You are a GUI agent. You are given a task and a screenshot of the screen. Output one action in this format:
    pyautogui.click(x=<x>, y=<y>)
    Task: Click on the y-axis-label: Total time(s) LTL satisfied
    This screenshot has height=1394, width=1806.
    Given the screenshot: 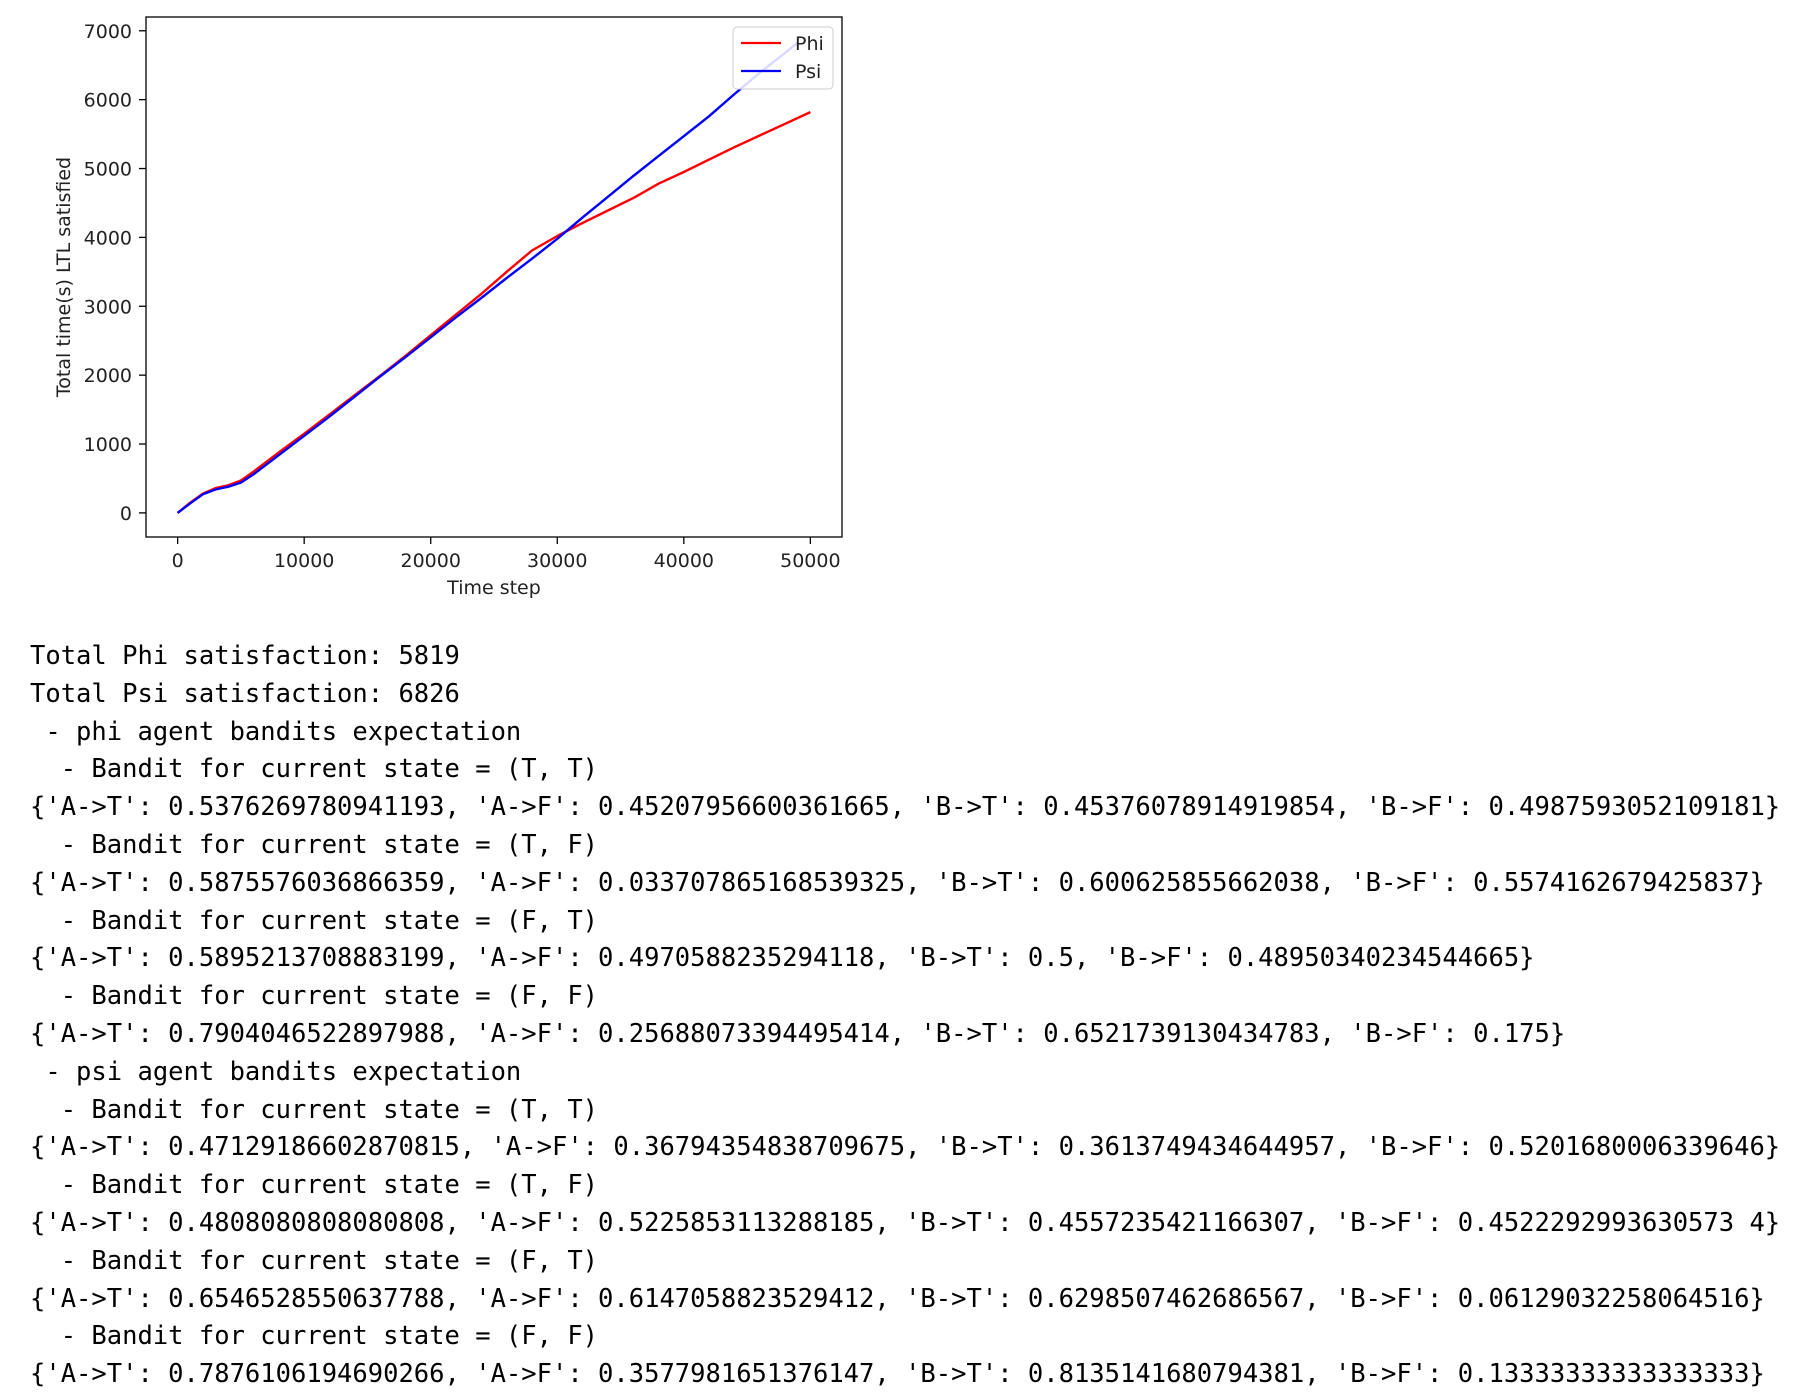 What is the action you would take?
    pyautogui.click(x=64, y=277)
    